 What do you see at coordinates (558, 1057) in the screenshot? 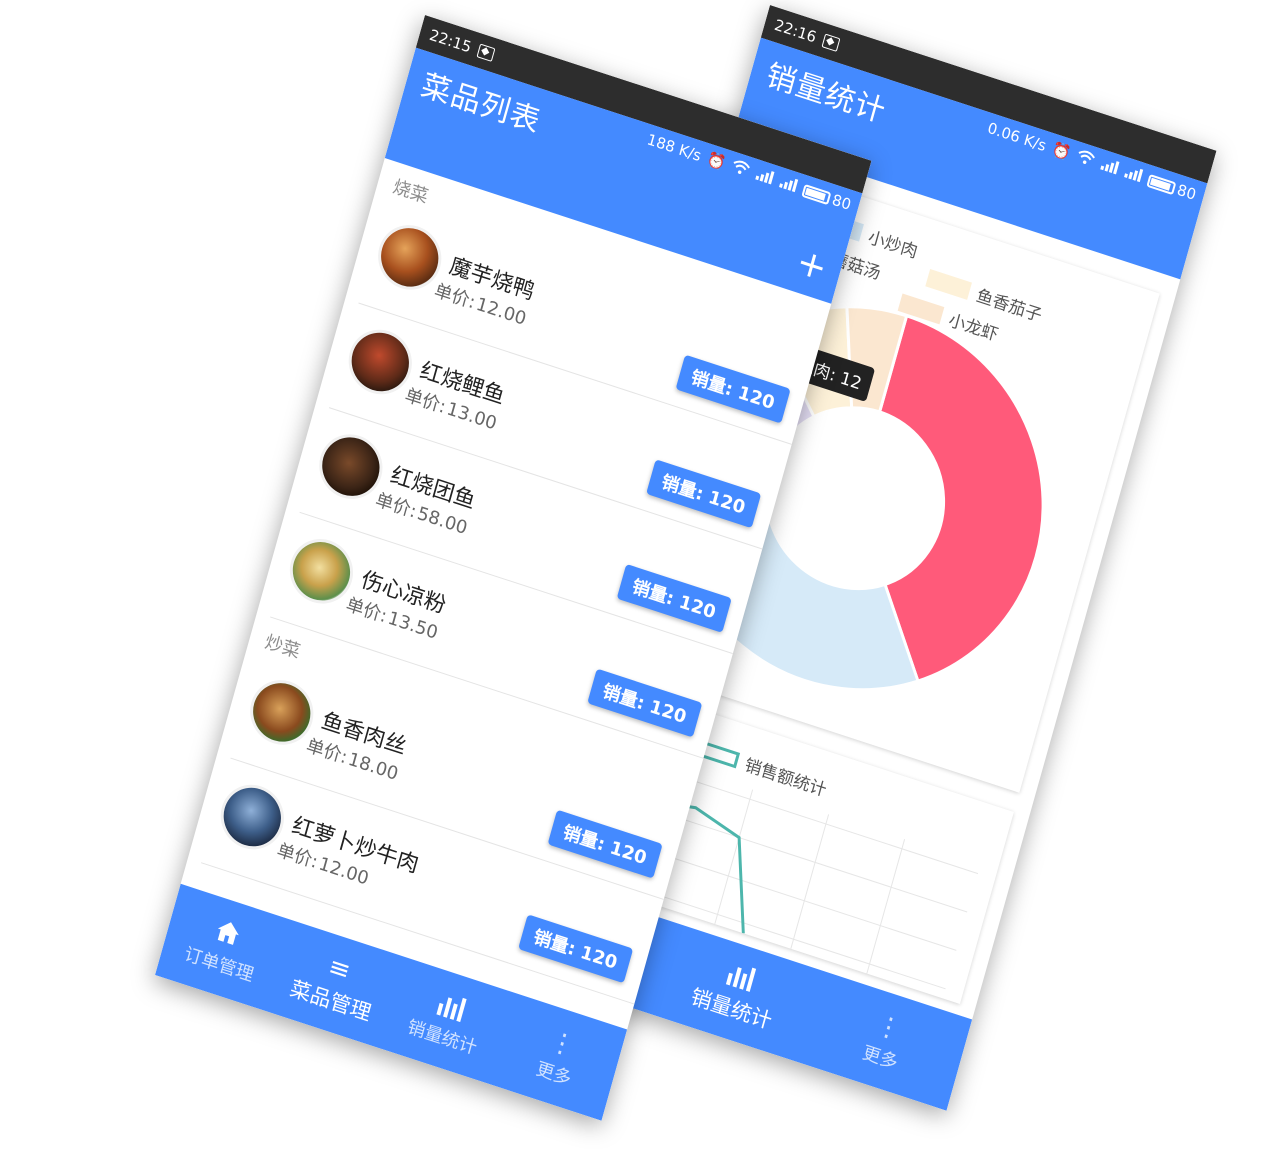
I see `tab-more: ⋮ 更多` at bounding box center [558, 1057].